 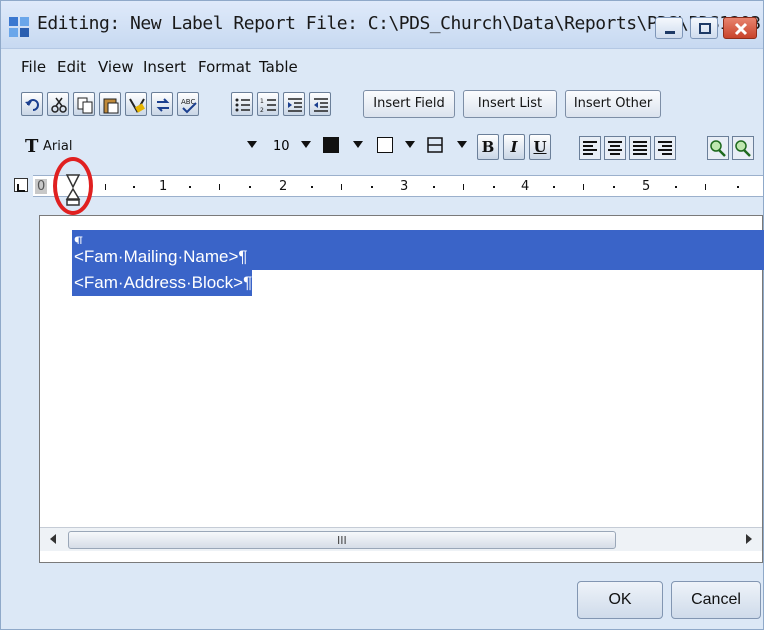 What do you see at coordinates (164, 67) in the screenshot?
I see `menu-insert: Insert` at bounding box center [164, 67].